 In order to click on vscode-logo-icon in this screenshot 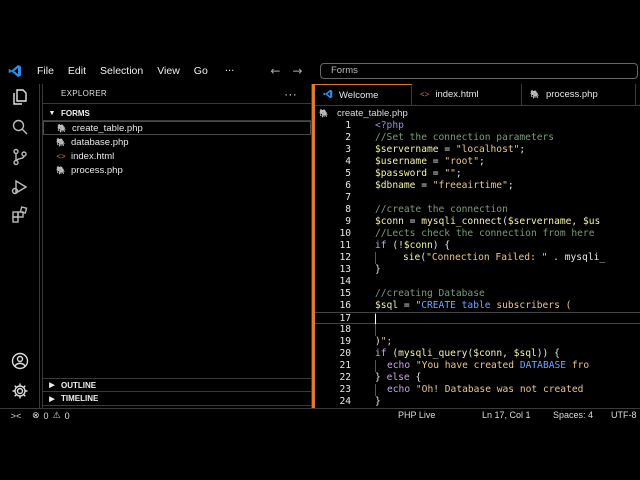, I will do `click(15, 71)`.